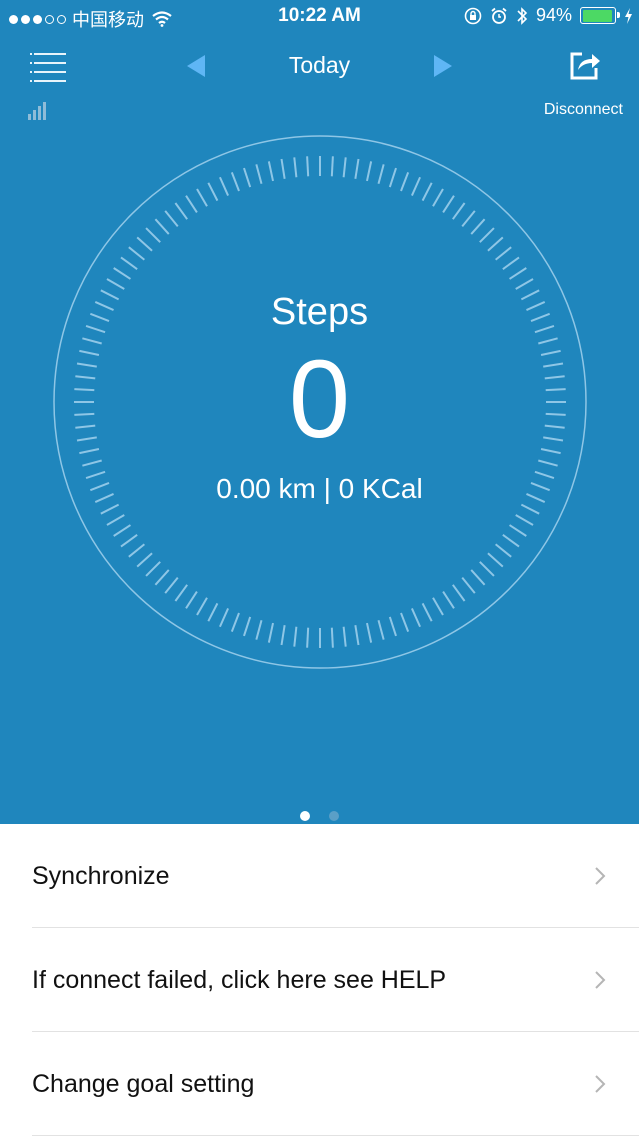  Describe the element at coordinates (37, 111) in the screenshot. I see `device-signal-icon` at that location.